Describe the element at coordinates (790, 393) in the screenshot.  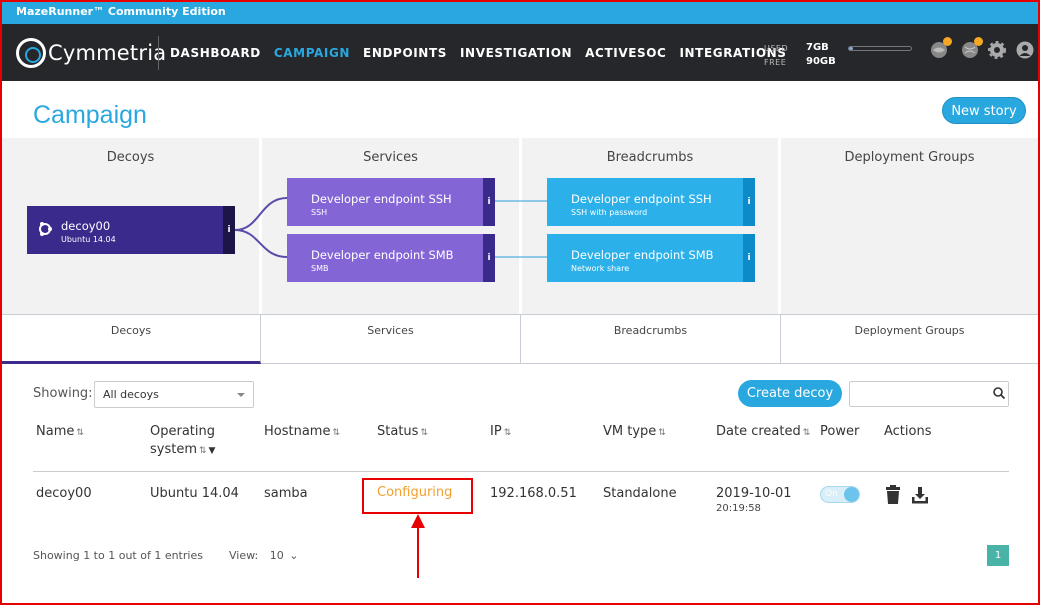
I see `create-decoy-button: Create decoy` at that location.